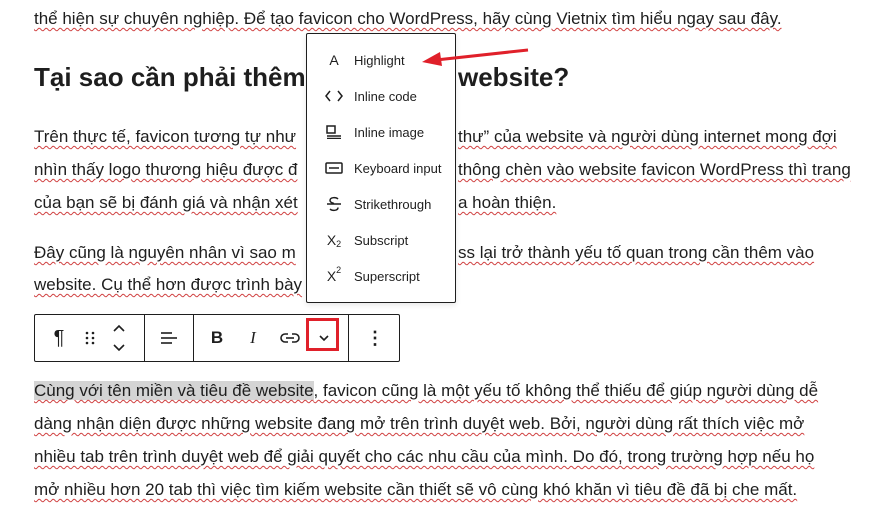 This screenshot has height=511, width=878. What do you see at coordinates (168, 284) in the screenshot?
I see `paragraph-3-line-2: website. Cụ thể hơn được trình bày` at bounding box center [168, 284].